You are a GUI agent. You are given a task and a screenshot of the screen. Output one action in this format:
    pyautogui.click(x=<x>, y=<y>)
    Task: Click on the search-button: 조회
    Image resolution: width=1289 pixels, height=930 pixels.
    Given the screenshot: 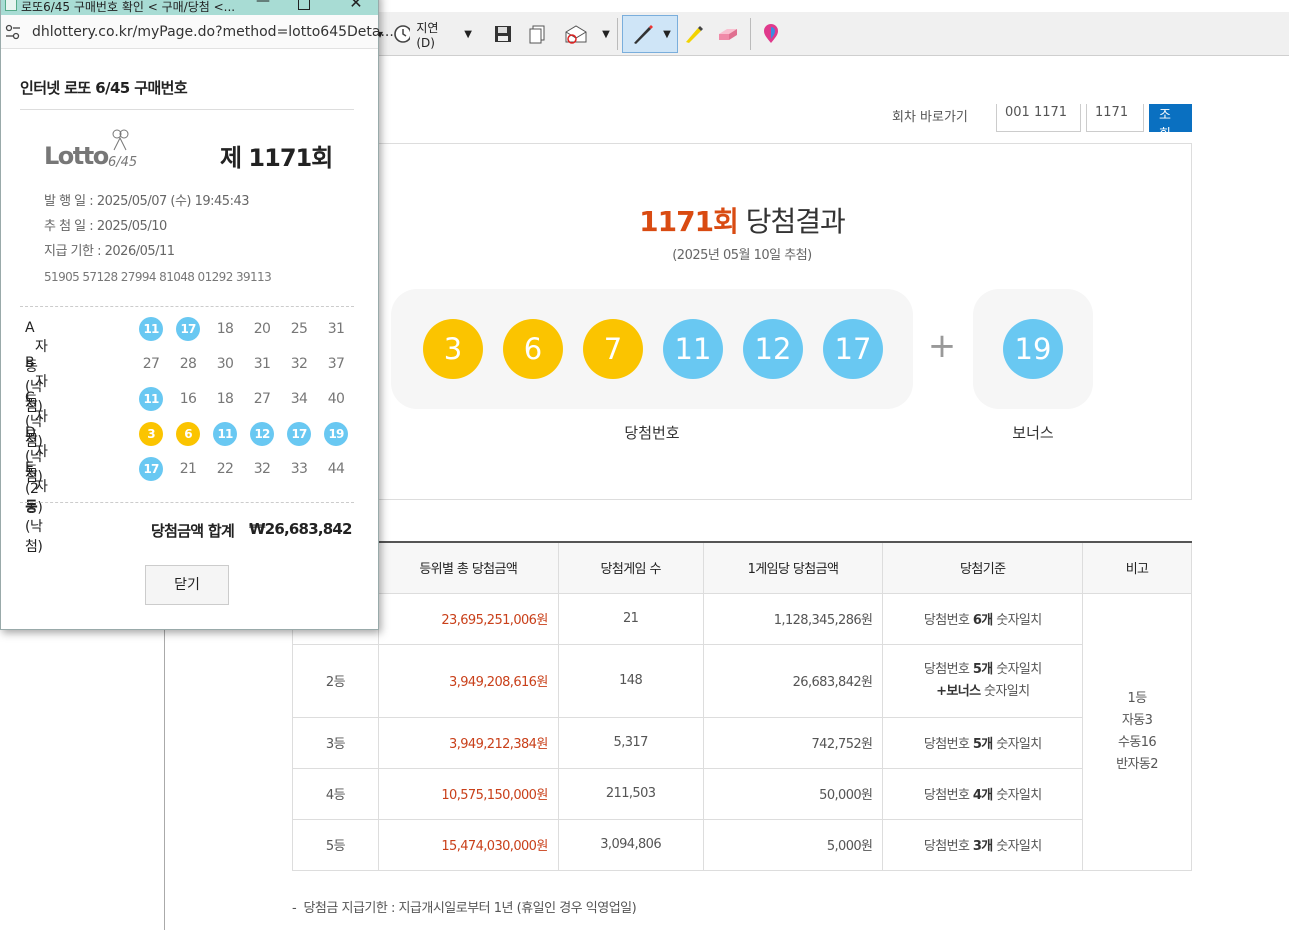 What is the action you would take?
    pyautogui.click(x=1170, y=118)
    